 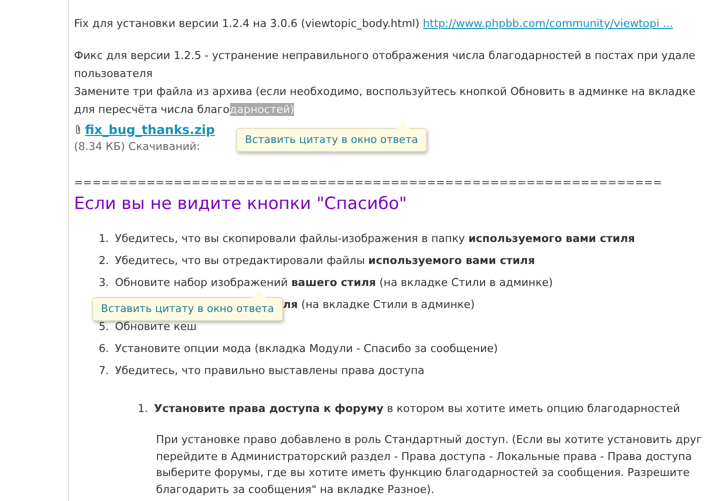 I want to click on step-text: Обновите кеш, so click(x=156, y=327).